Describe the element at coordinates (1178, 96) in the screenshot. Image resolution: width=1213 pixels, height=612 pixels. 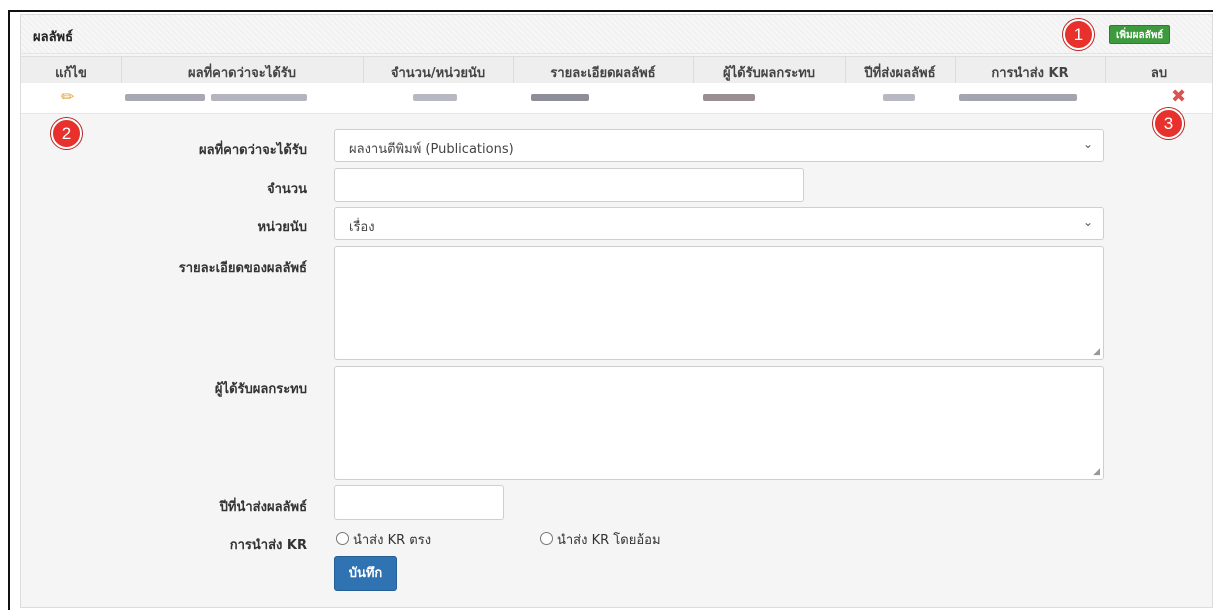
I see `close-icon: ✖` at that location.